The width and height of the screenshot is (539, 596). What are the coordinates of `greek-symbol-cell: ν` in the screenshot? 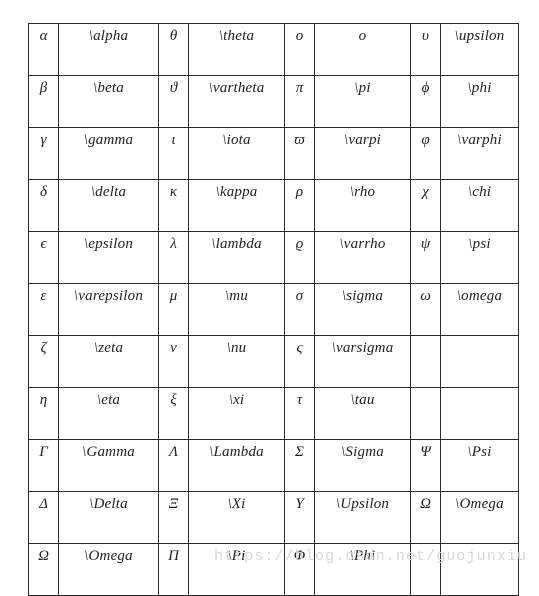 It's located at (173, 361).